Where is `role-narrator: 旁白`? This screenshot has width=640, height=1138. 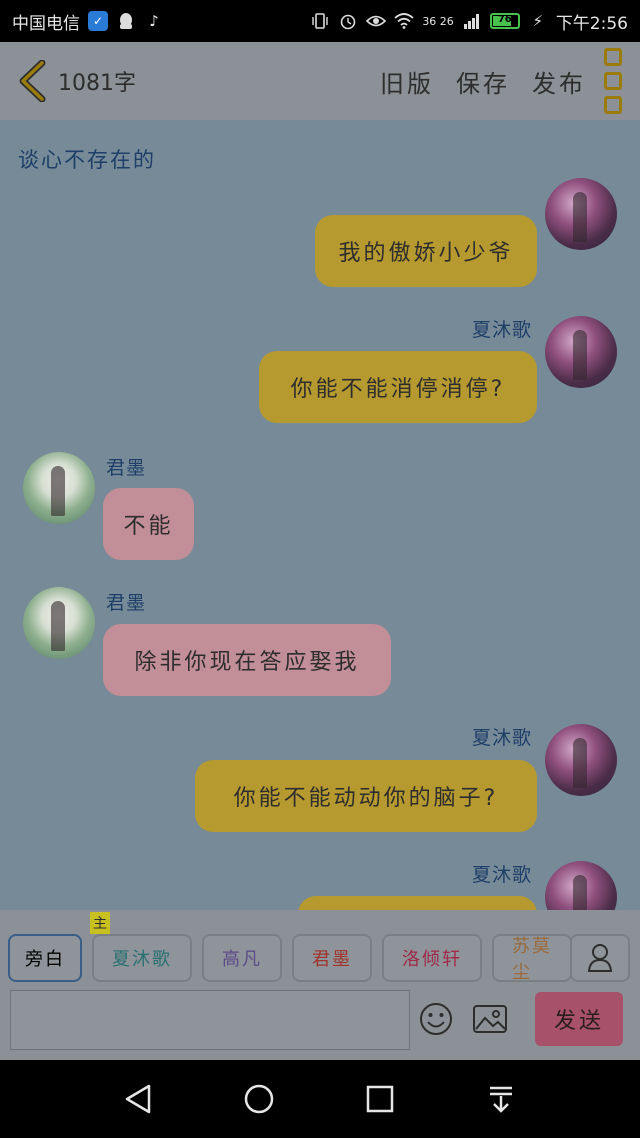
role-narrator: 旁白 is located at coordinates (45, 958).